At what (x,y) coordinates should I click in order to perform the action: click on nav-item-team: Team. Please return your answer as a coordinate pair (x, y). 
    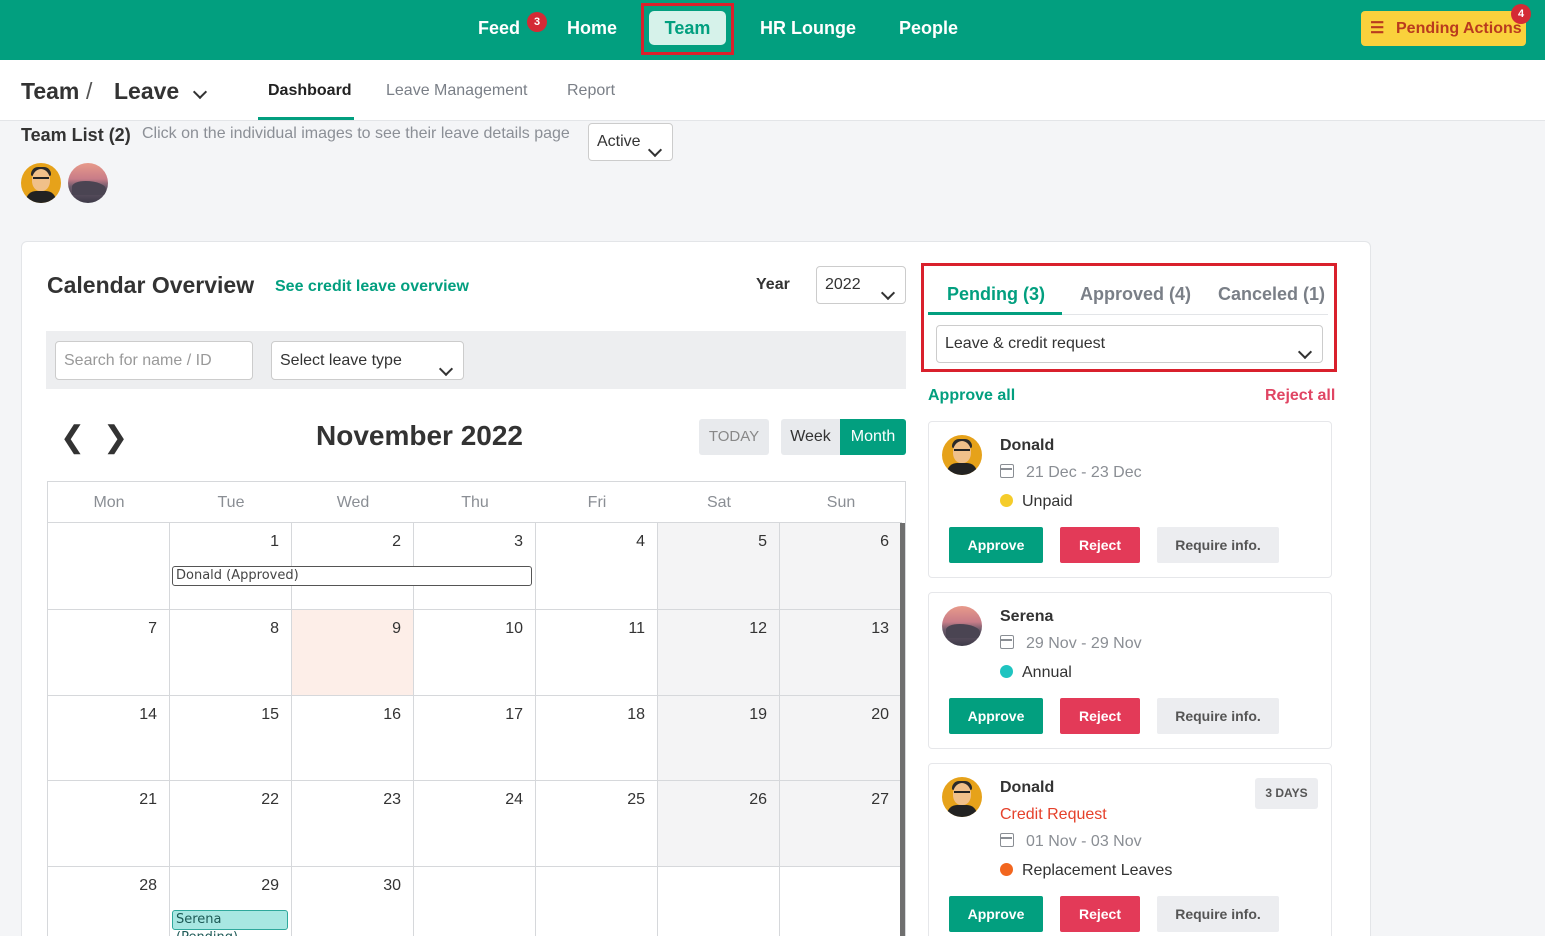
    Looking at the image, I should click on (687, 28).